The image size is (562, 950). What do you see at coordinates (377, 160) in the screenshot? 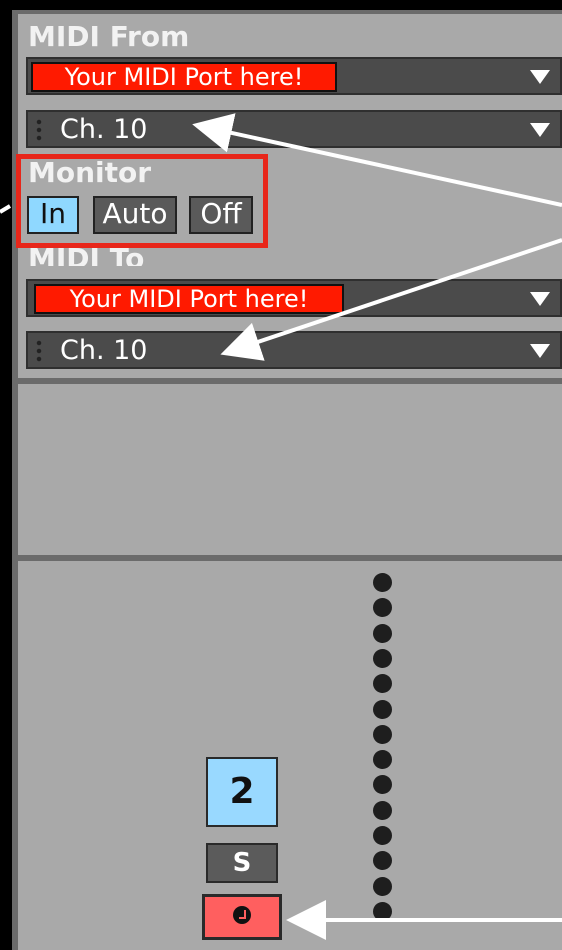
I see `arrow-to-midi-from-channel` at bounding box center [377, 160].